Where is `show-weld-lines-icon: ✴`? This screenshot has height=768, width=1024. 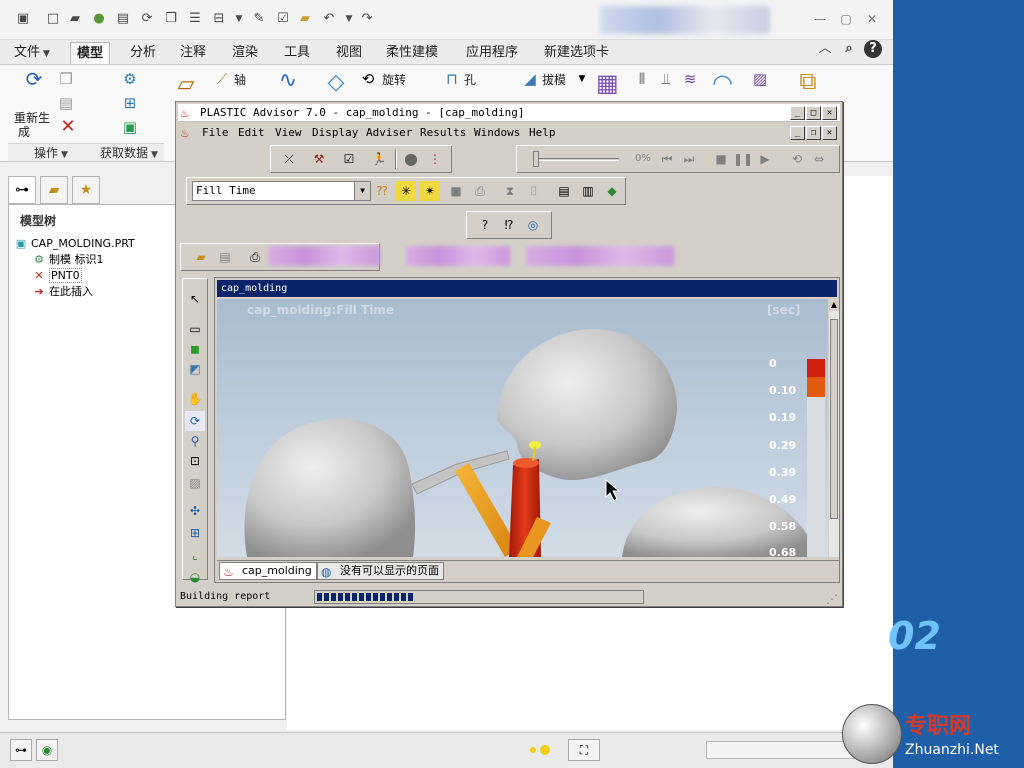 show-weld-lines-icon: ✴ is located at coordinates (430, 191).